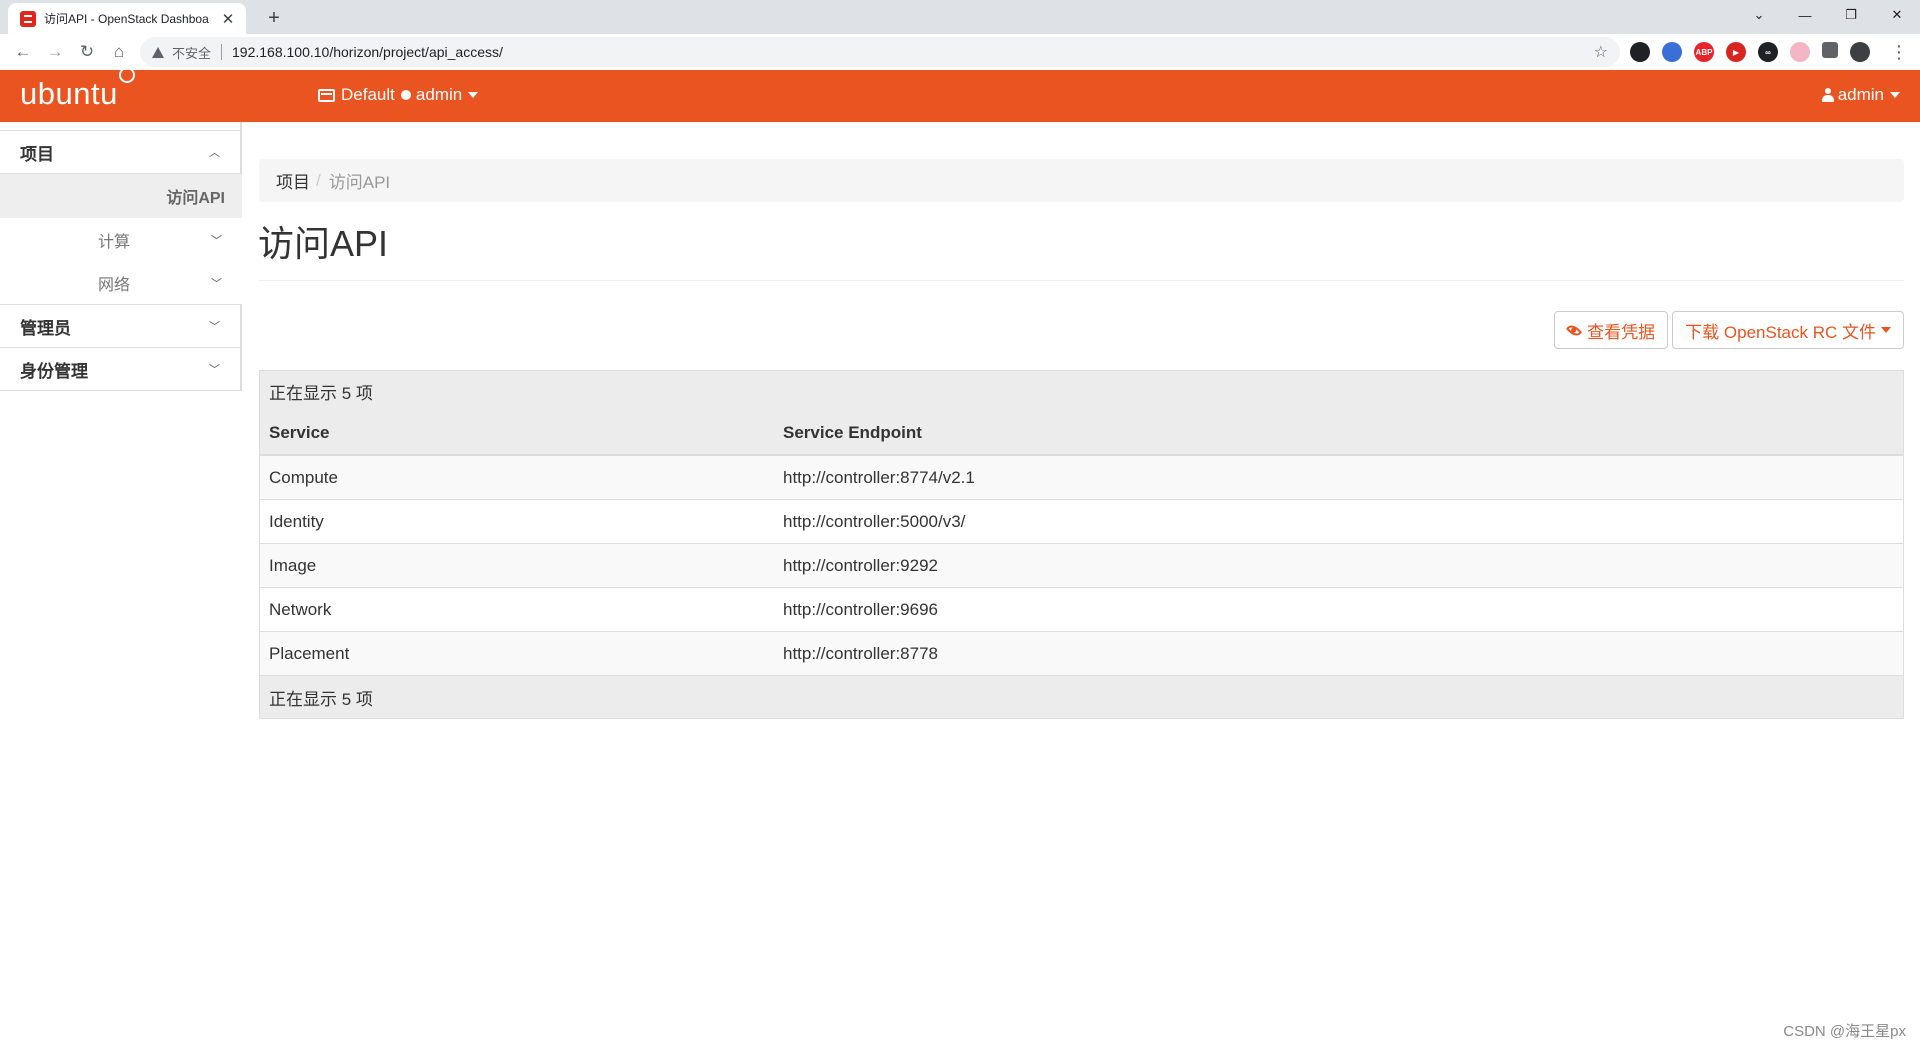  Describe the element at coordinates (191, 52) in the screenshot. I see `insecure-label: 不安全` at that location.